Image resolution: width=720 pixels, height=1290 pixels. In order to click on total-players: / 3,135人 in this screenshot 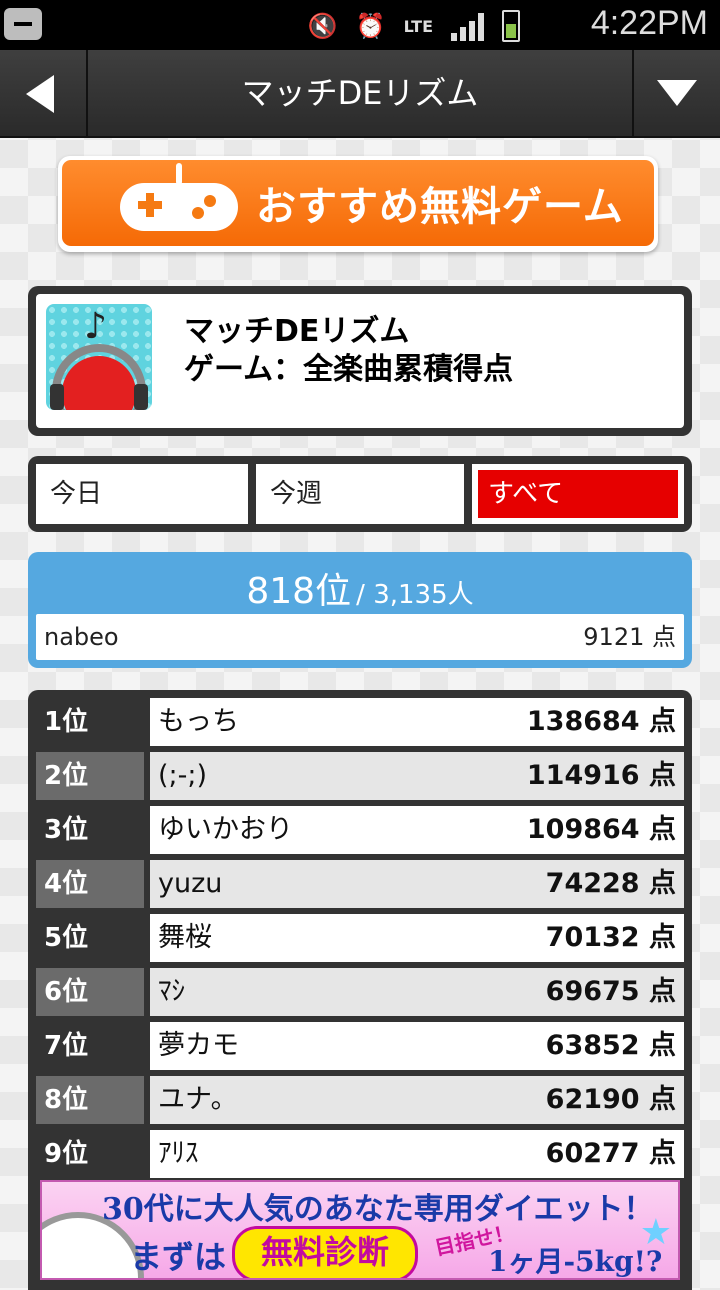, I will do `click(415, 595)`.